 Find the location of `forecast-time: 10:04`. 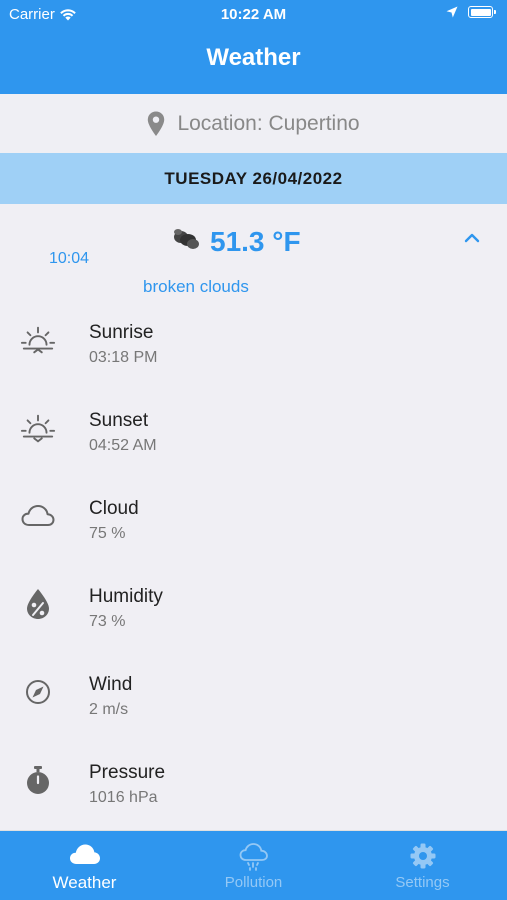

forecast-time: 10:04 is located at coordinates (69, 258).